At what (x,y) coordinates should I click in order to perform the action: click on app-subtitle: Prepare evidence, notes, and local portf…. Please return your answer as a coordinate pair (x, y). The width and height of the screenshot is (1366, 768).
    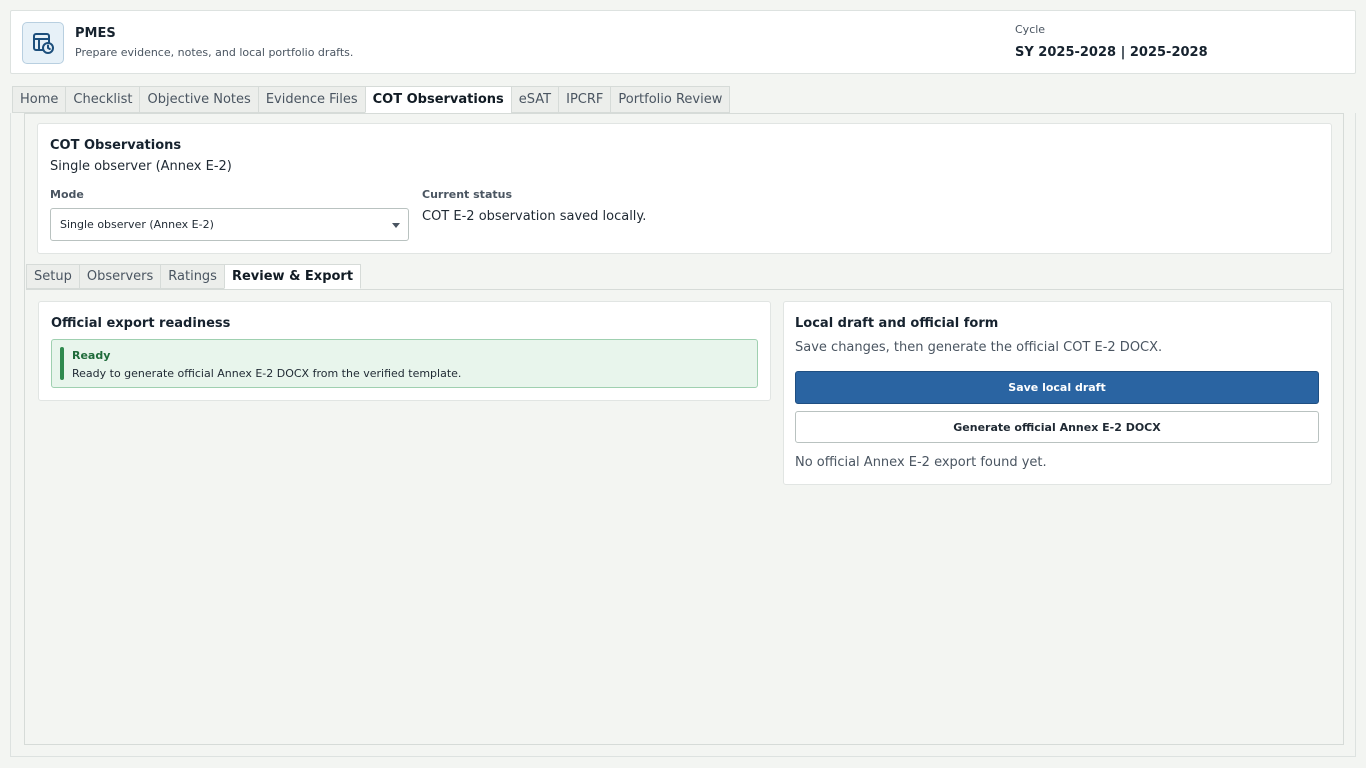
    Looking at the image, I should click on (214, 52).